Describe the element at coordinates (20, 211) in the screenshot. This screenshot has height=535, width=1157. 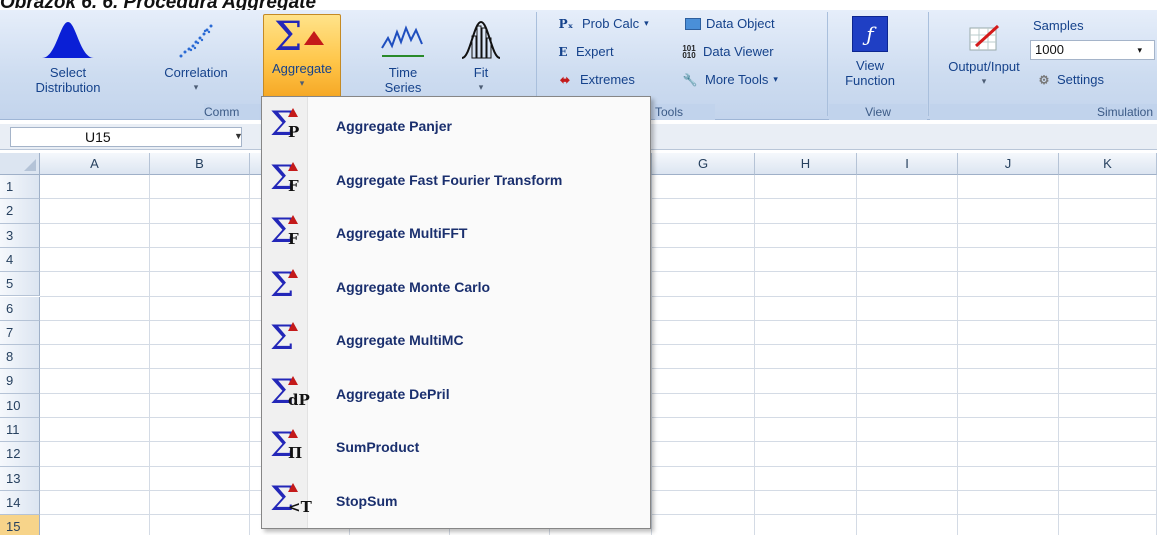
I see `row-header: 2` at that location.